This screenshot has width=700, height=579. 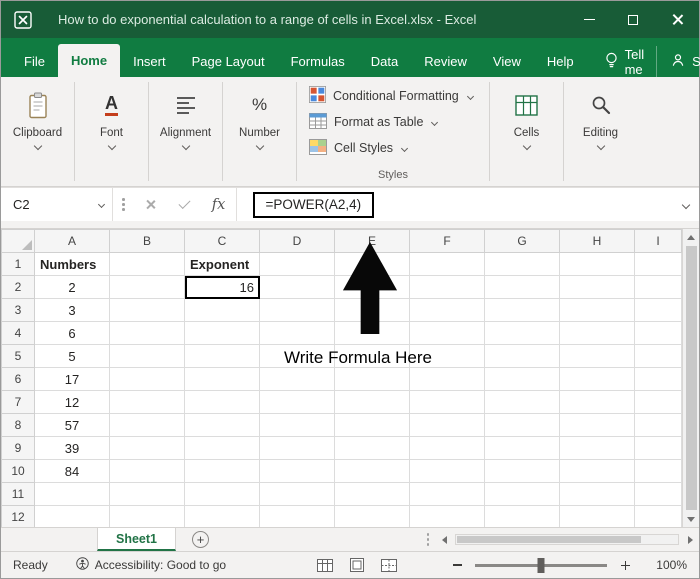 I want to click on row-header-5: 5, so click(x=18, y=356).